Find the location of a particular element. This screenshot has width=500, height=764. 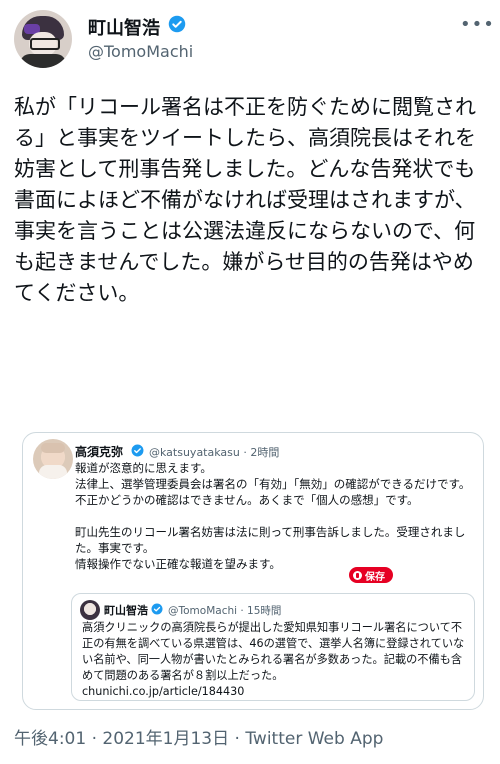

author-avatar is located at coordinates (43, 39).